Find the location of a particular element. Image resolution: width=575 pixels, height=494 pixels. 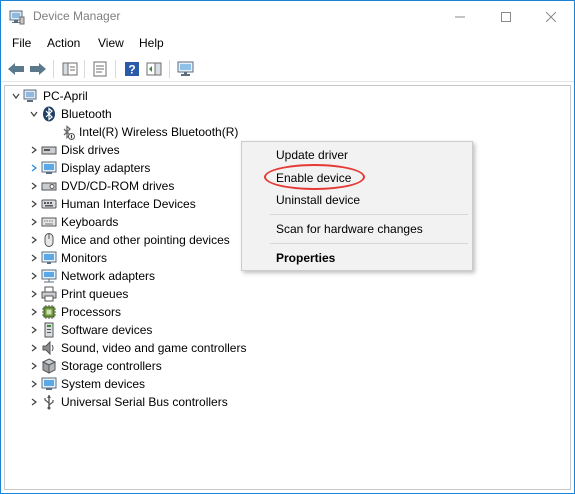

tree-category-dvd-cdrom-drives: DVD/CD-ROM drives is located at coordinates (100, 186).